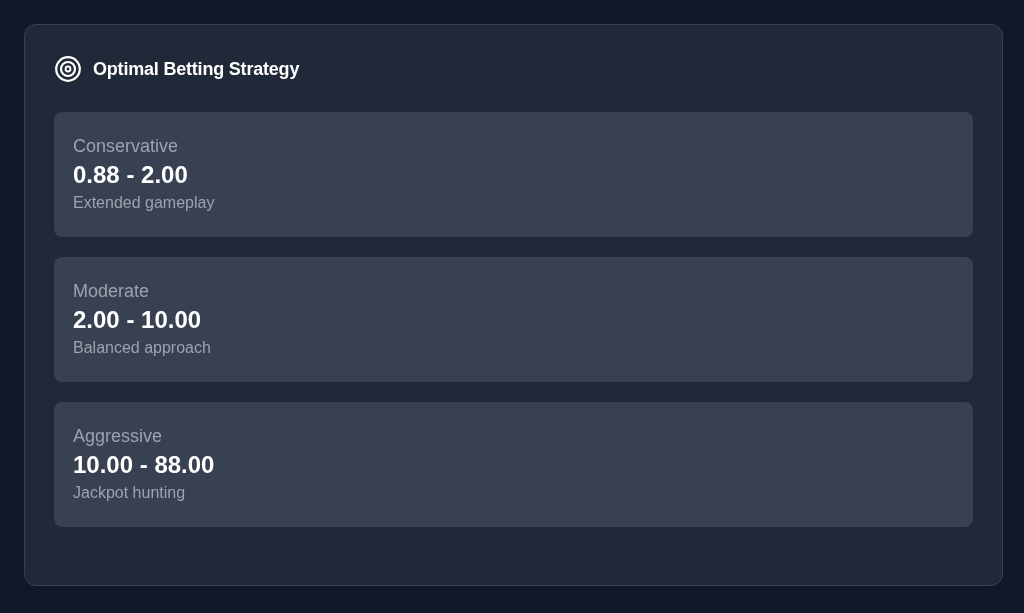 The image size is (1024, 613). I want to click on strategy-description: Balanced approach, so click(142, 348).